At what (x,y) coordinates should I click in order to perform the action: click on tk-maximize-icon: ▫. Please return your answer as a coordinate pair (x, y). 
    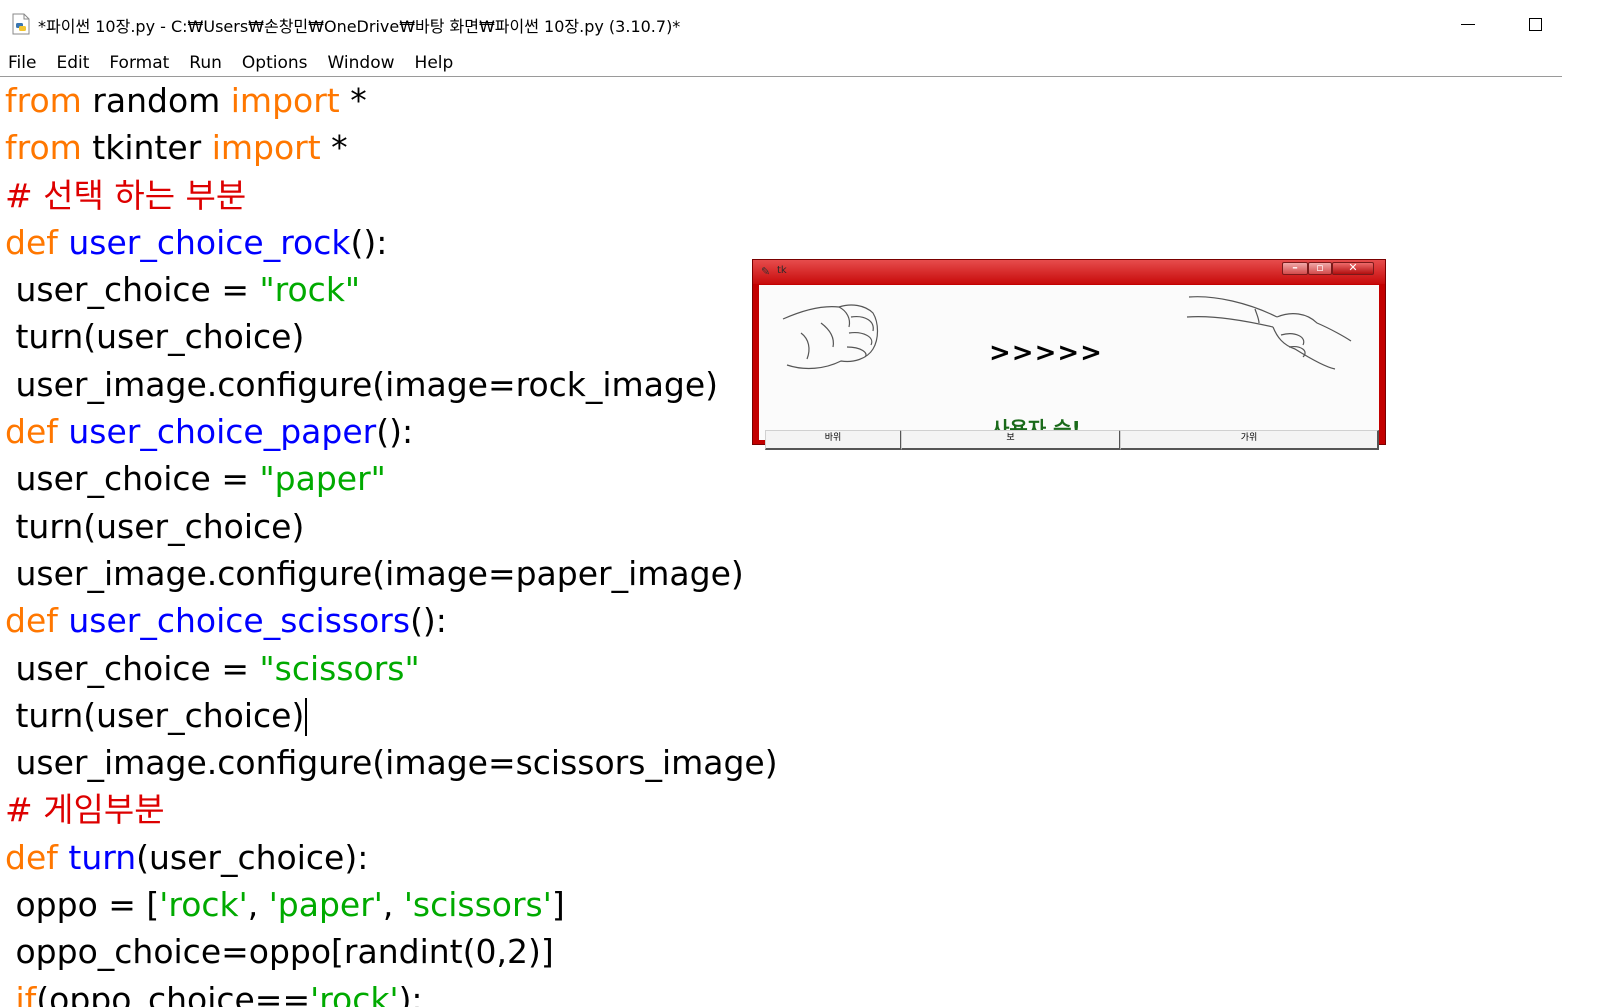
    Looking at the image, I should click on (1320, 267).